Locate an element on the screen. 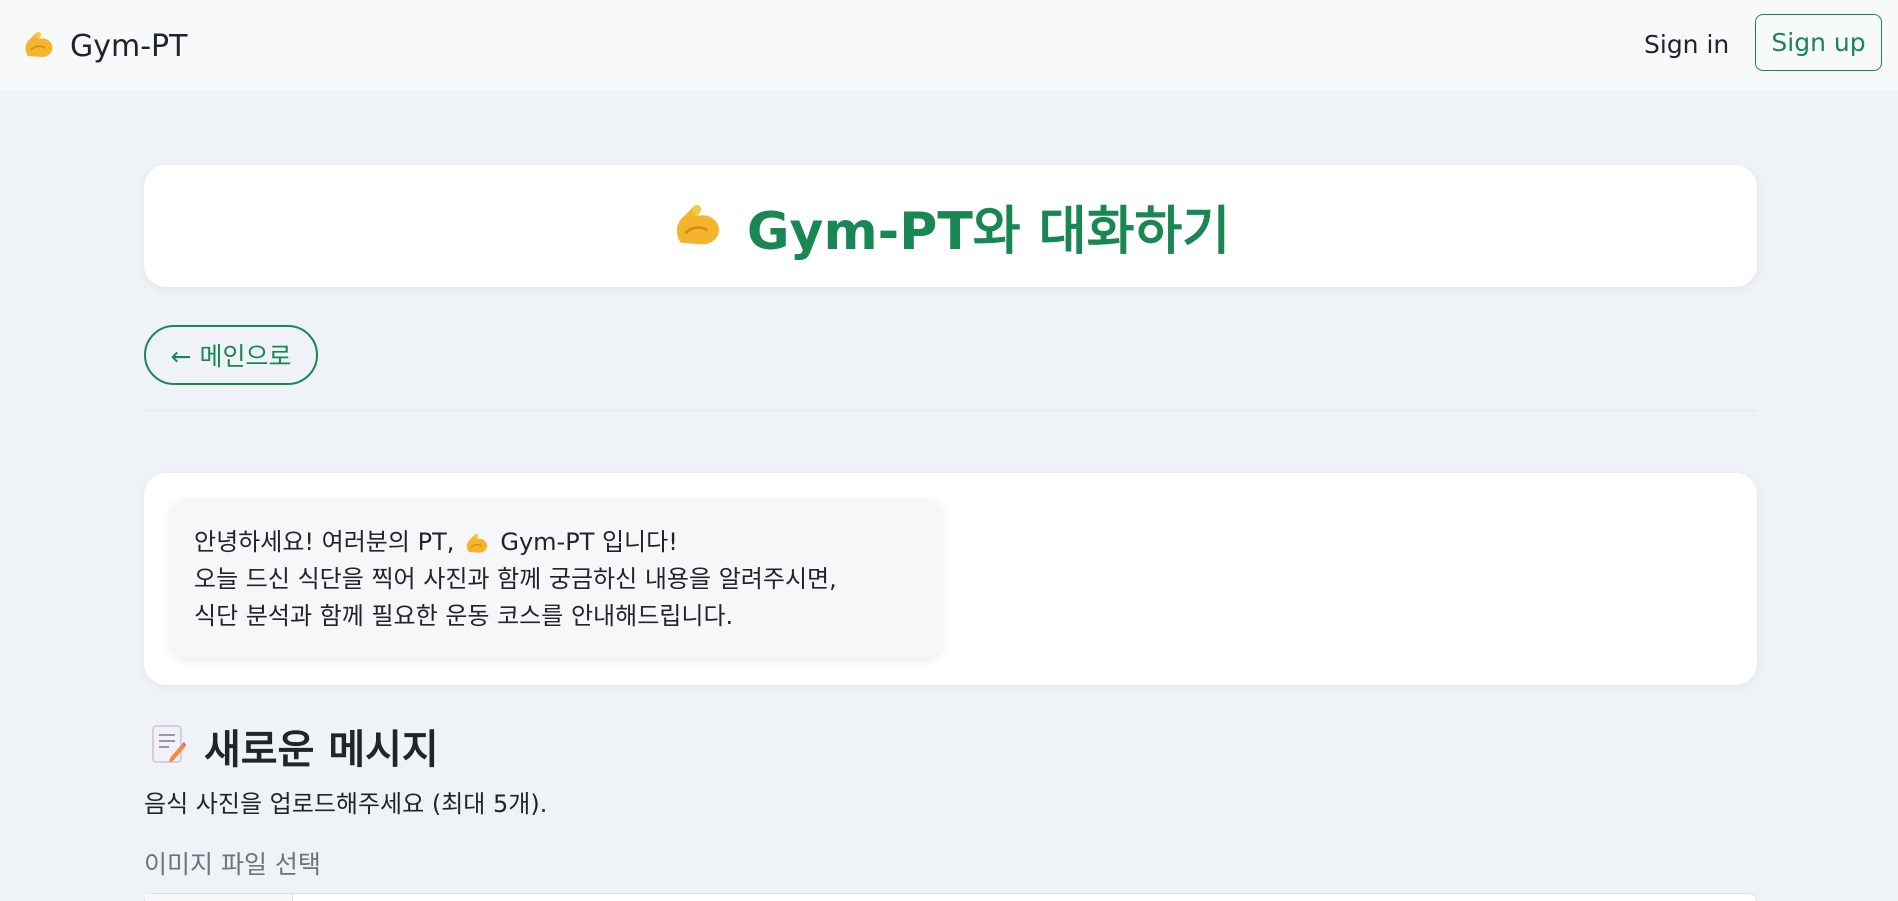 Image resolution: width=1898 pixels, height=901 pixels. message-text: 안녕하세요! 여러분의 PT, is located at coordinates (324, 542).